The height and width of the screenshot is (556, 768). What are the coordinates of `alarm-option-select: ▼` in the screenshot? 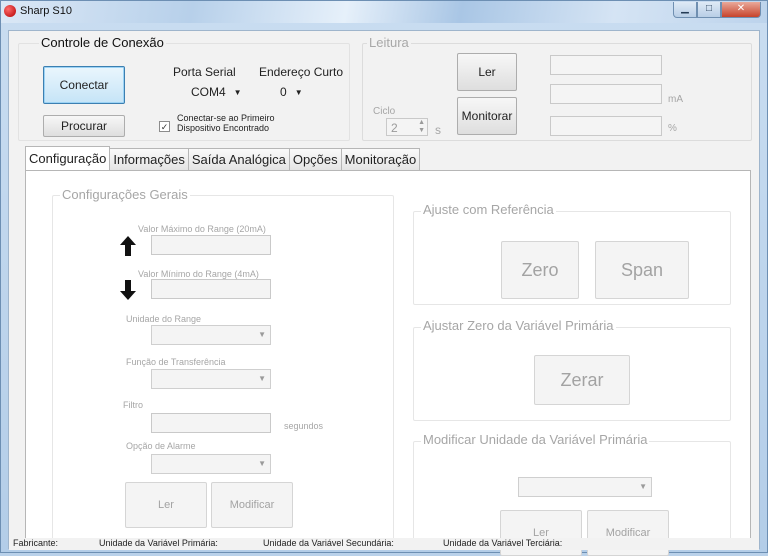 It's located at (211, 464).